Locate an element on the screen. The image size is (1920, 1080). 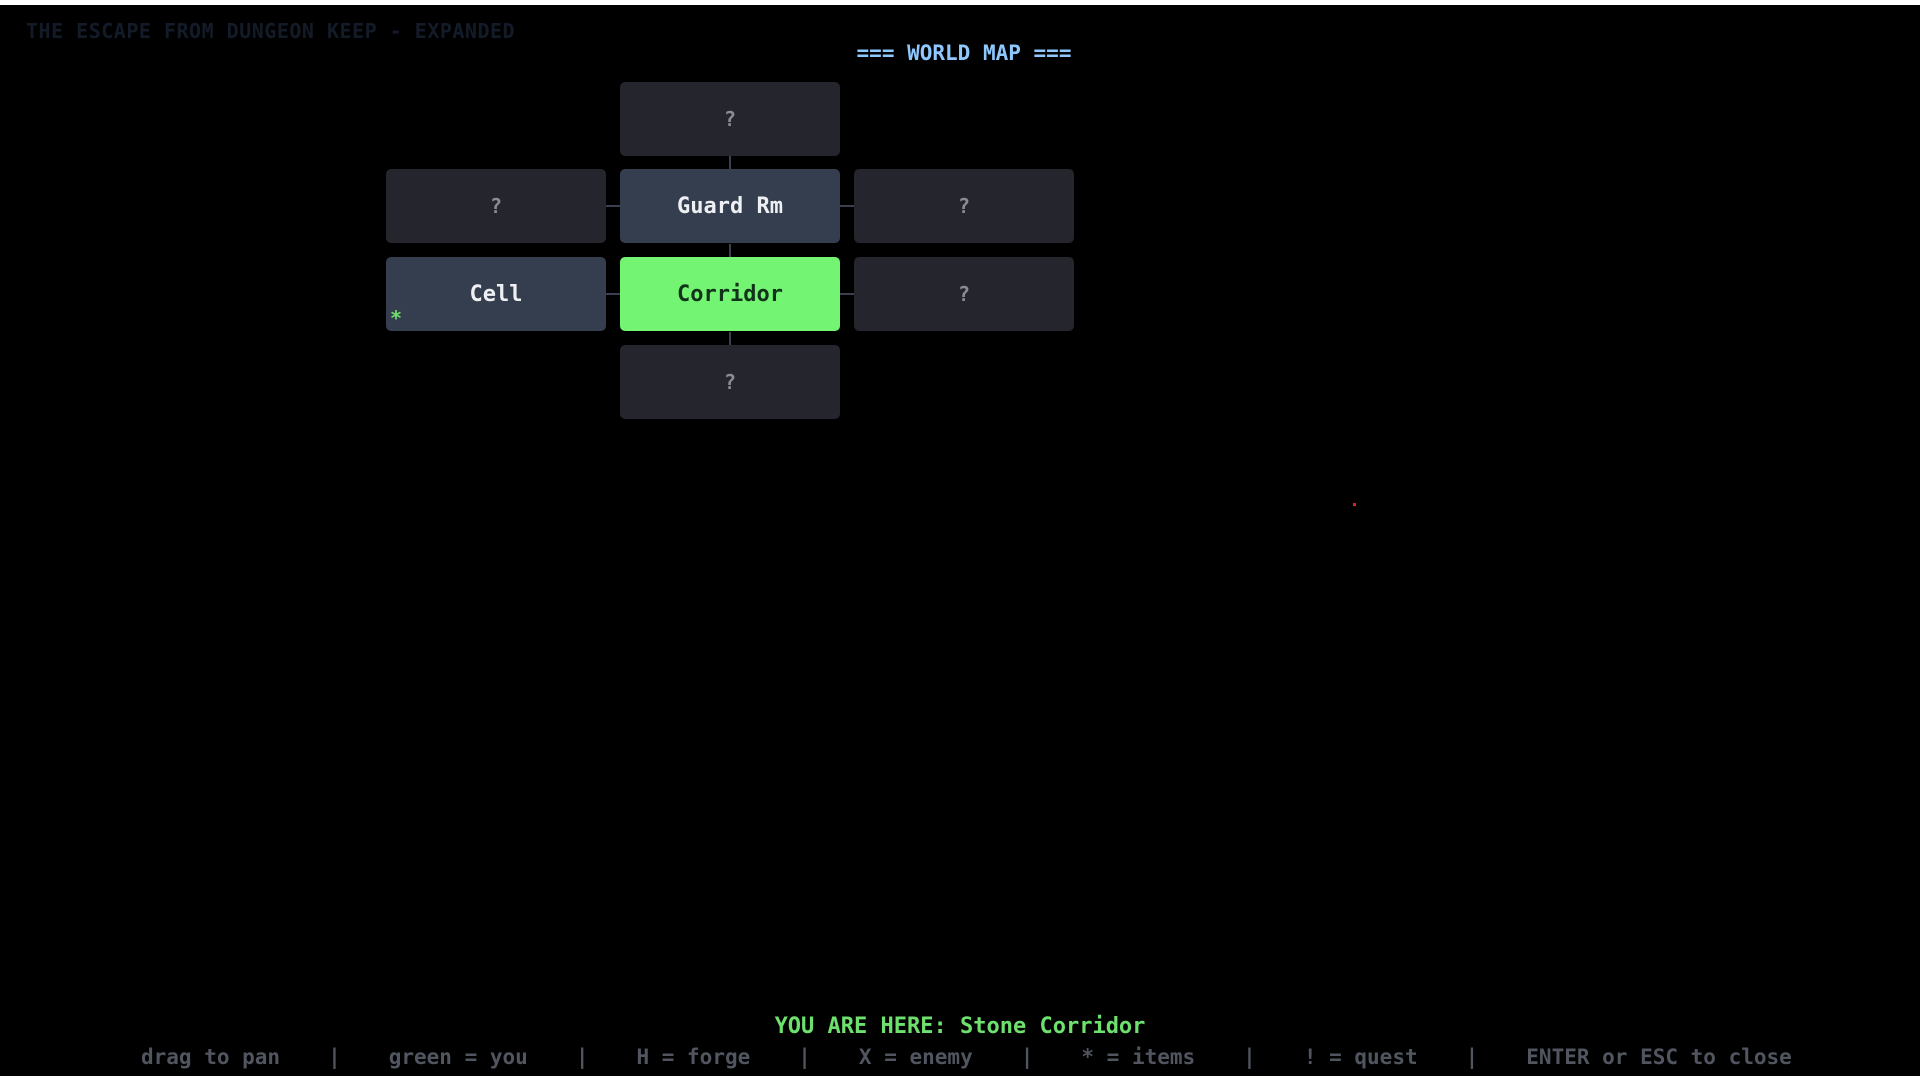
room-south-unknown: ? is located at coordinates (730, 382).